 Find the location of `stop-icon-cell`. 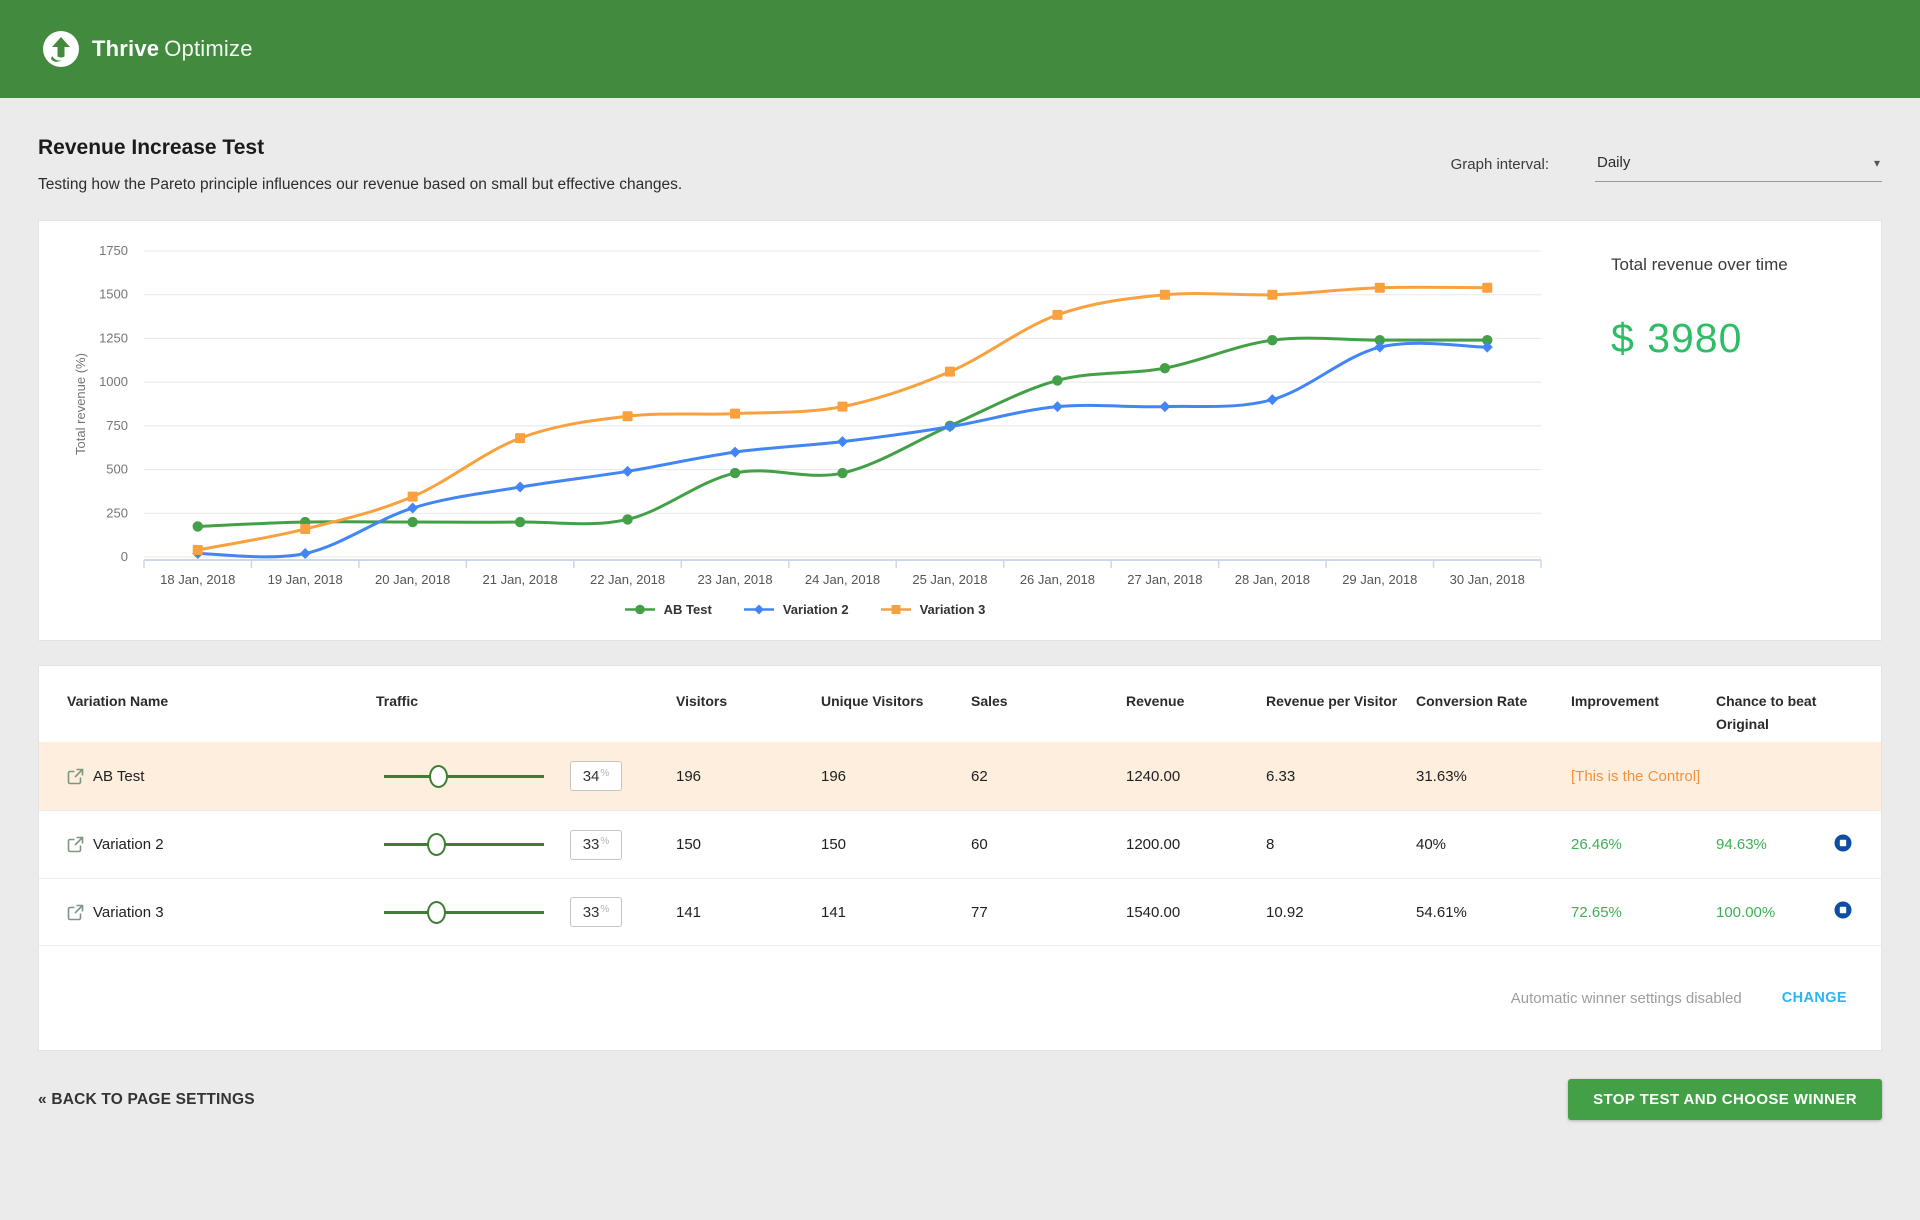

stop-icon-cell is located at coordinates (1850, 912).